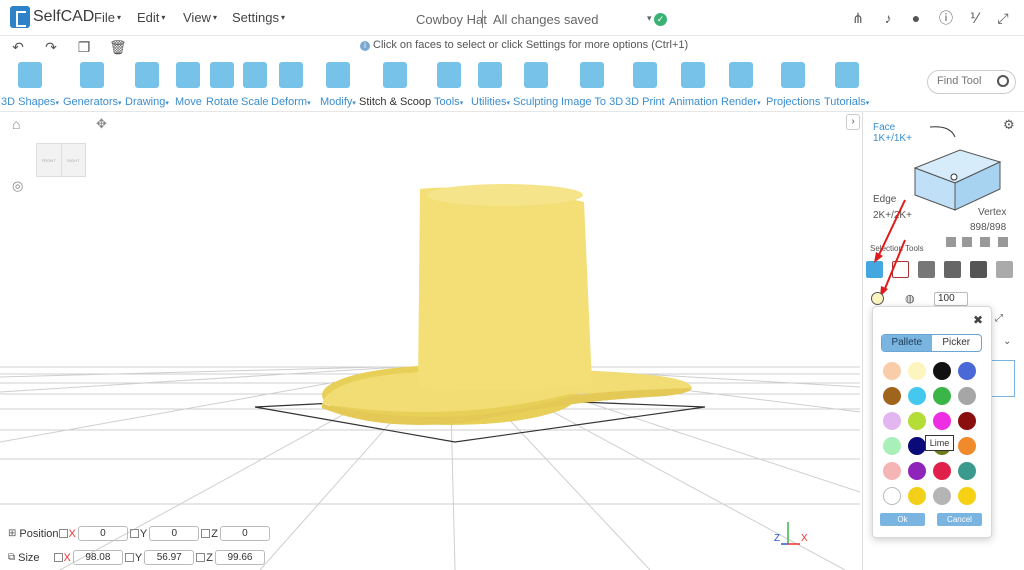 This screenshot has height=570, width=1024. I want to click on user-account-icon: ●, so click(916, 18).